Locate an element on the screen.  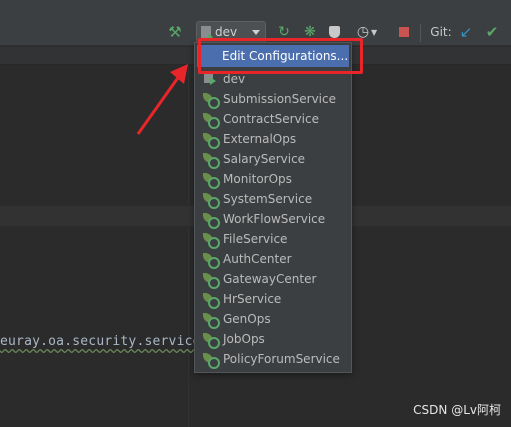
config-item-jobops: JobOps is located at coordinates (273, 339).